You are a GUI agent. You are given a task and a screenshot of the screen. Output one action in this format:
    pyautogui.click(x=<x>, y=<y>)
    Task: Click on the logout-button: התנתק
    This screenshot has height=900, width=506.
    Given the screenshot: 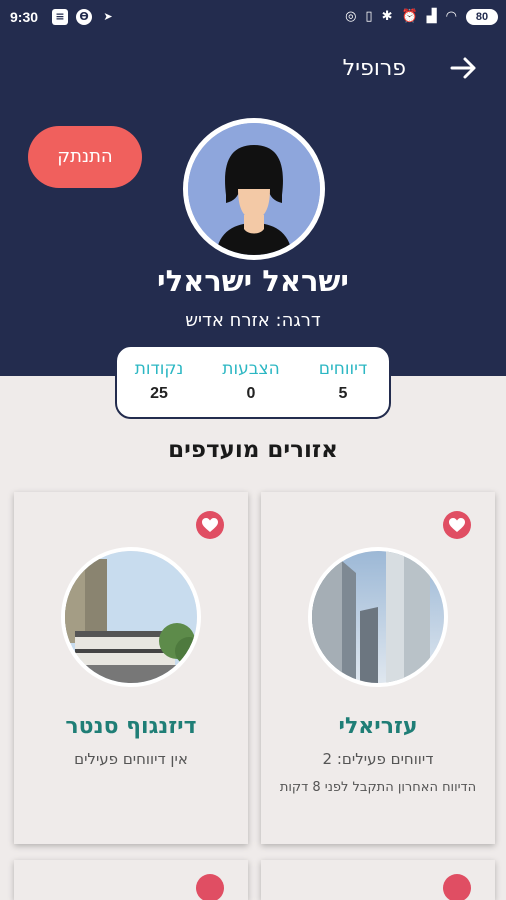 What is the action you would take?
    pyautogui.click(x=85, y=157)
    